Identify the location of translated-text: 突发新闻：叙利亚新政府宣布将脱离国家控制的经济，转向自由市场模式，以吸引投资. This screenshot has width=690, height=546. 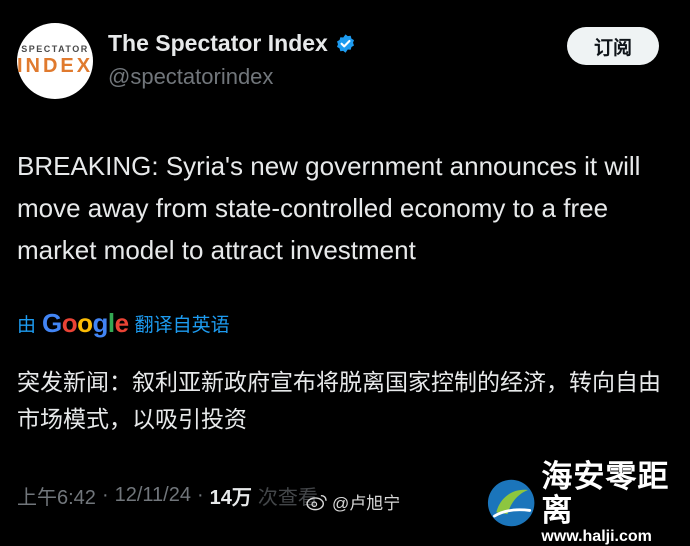
(339, 400).